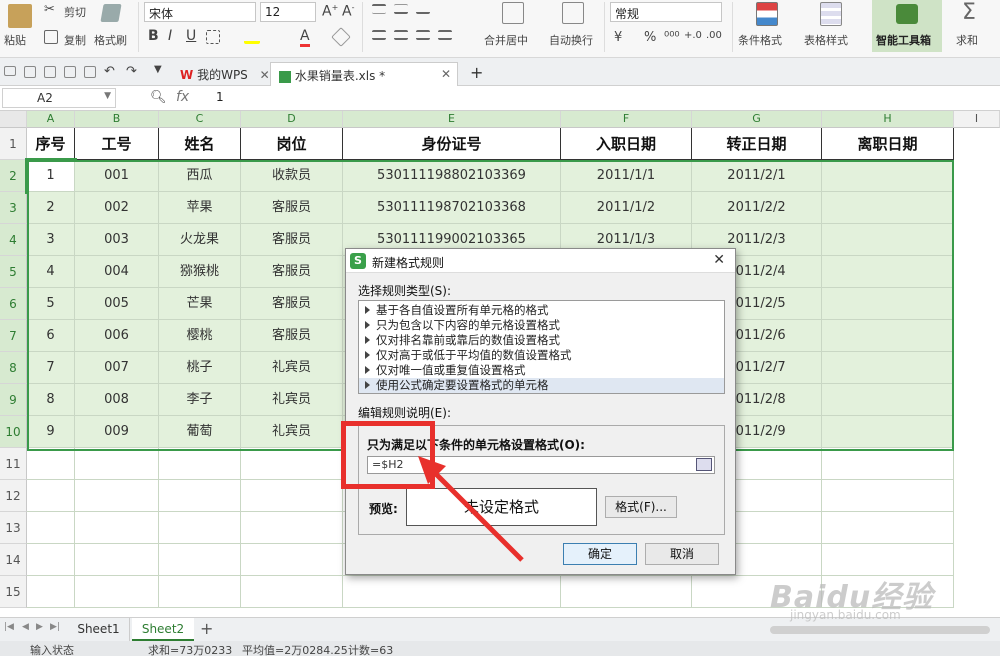 The image size is (1000, 658). What do you see at coordinates (626, 119) in the screenshot?
I see `column-header-f: F` at bounding box center [626, 119].